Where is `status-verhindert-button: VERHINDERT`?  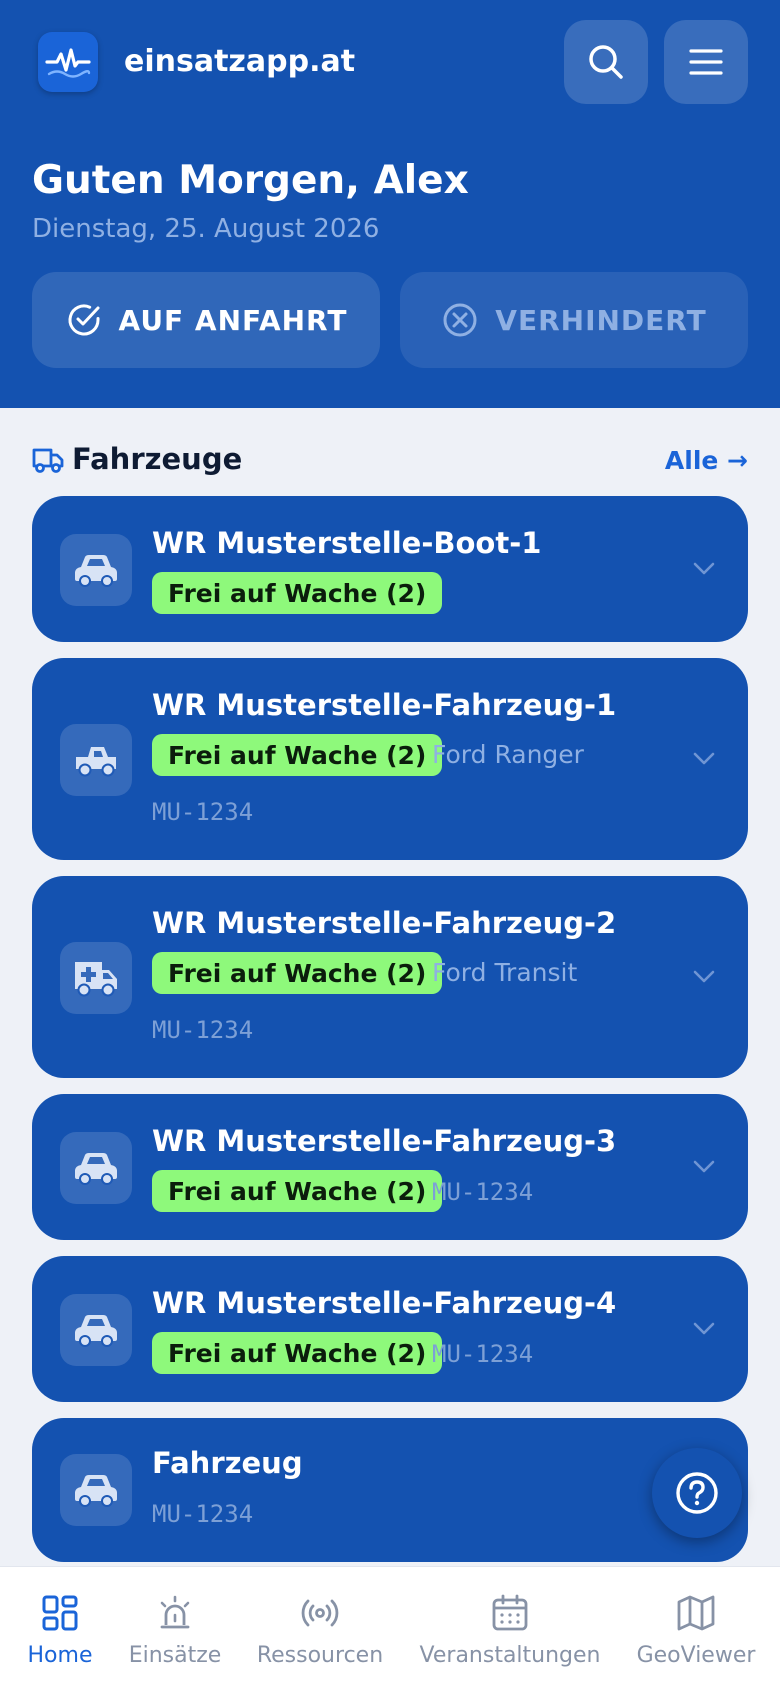
status-verhindert-button: VERHINDERT is located at coordinates (574, 320).